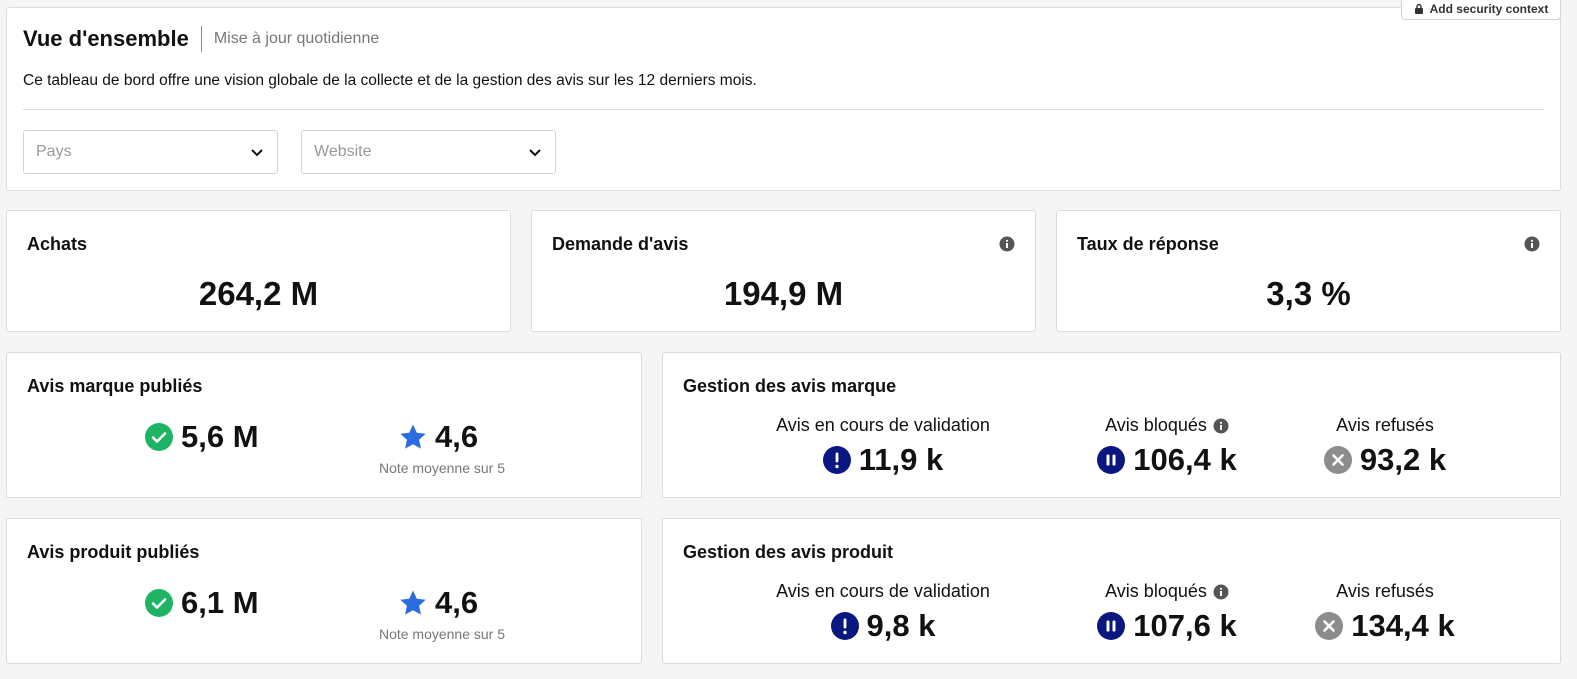  I want to click on lock-icon, so click(1418, 8).